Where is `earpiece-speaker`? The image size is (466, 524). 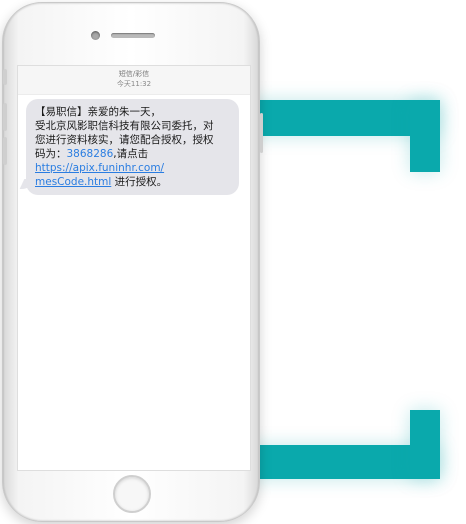 earpiece-speaker is located at coordinates (133, 35).